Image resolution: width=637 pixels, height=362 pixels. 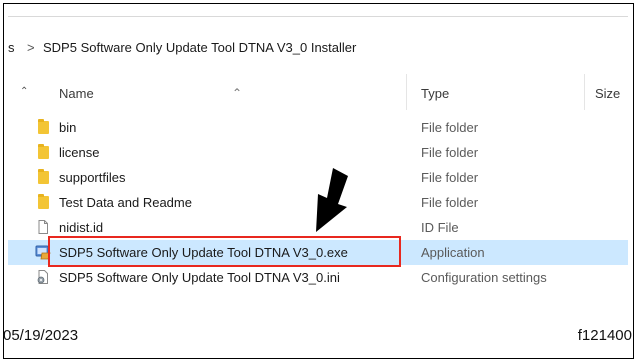 I want to click on highlight-box, so click(x=224, y=251).